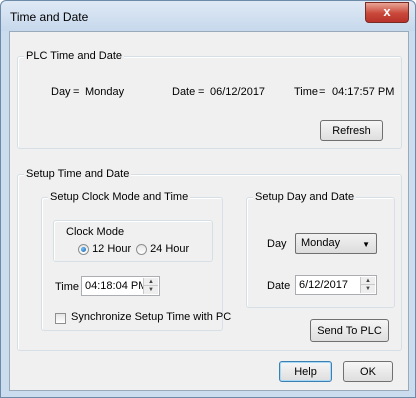 This screenshot has height=398, width=416. Describe the element at coordinates (279, 286) in the screenshot. I see `setup-date-label: Date` at that location.